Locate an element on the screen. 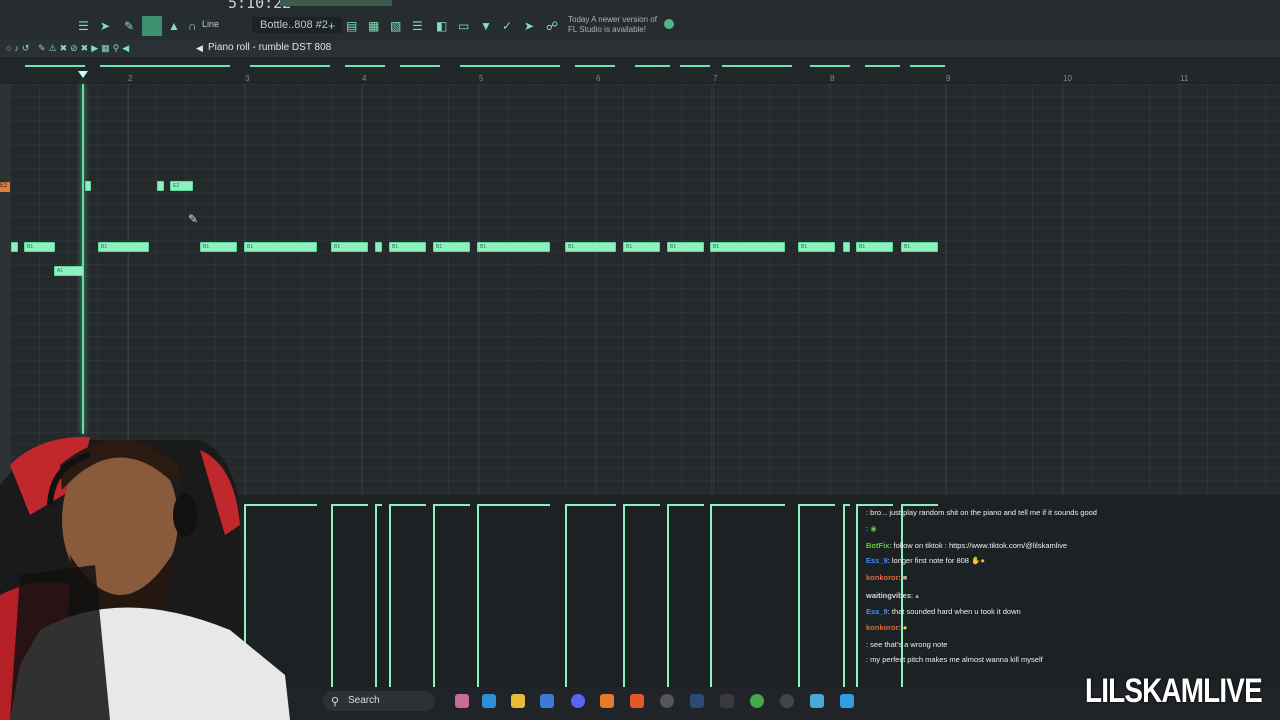 This screenshot has width=1280, height=720. 4k-app-icon is located at coordinates (787, 701).